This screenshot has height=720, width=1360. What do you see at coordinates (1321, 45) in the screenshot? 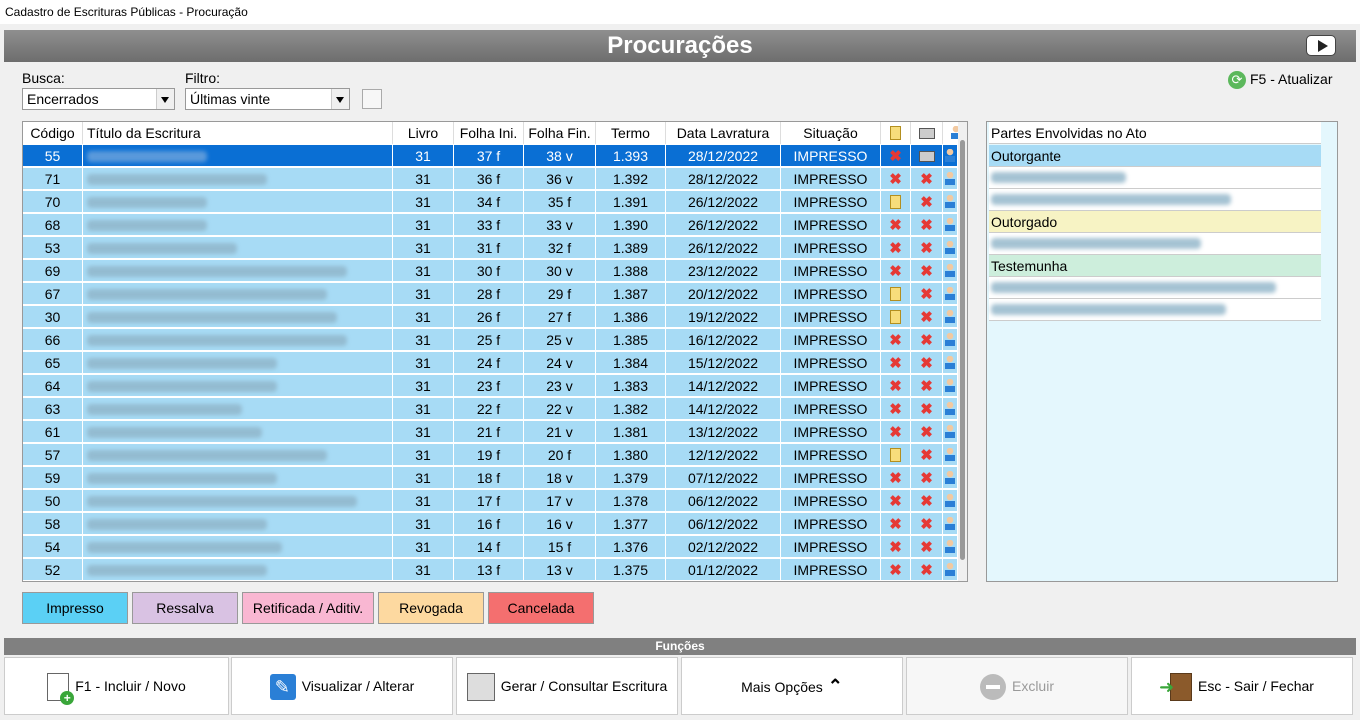
I see `youtube-play-icon` at bounding box center [1321, 45].